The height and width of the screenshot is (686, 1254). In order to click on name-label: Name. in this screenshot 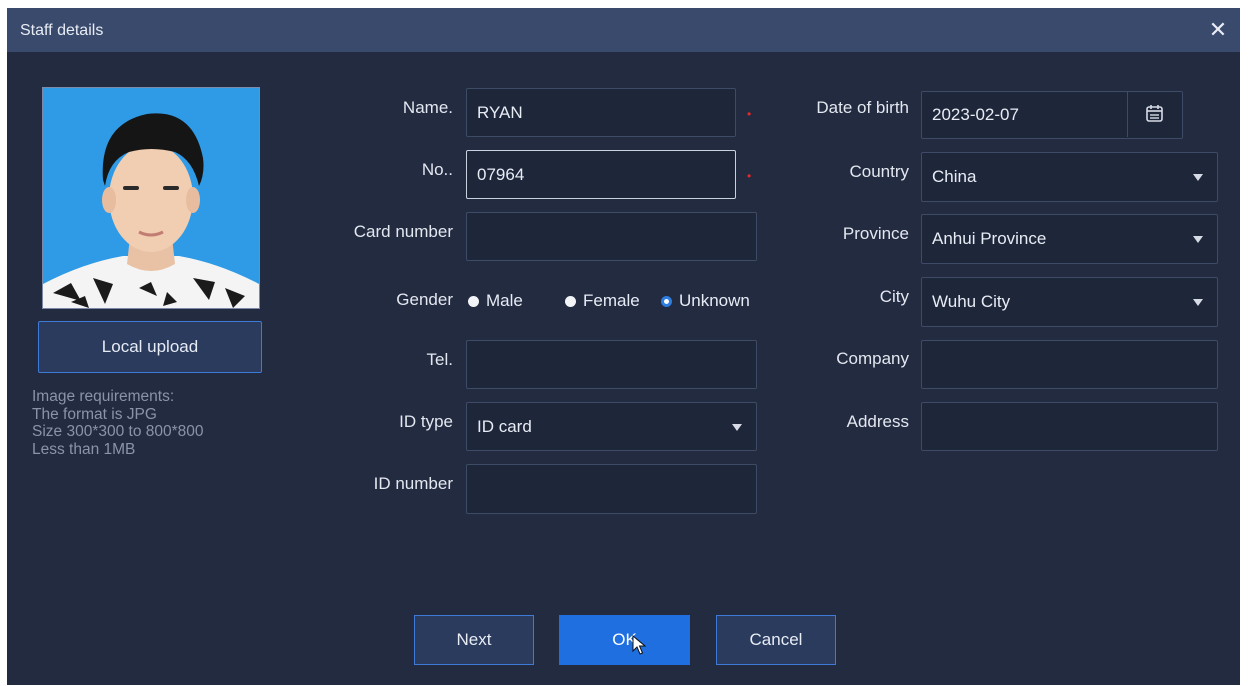, I will do `click(427, 107)`.